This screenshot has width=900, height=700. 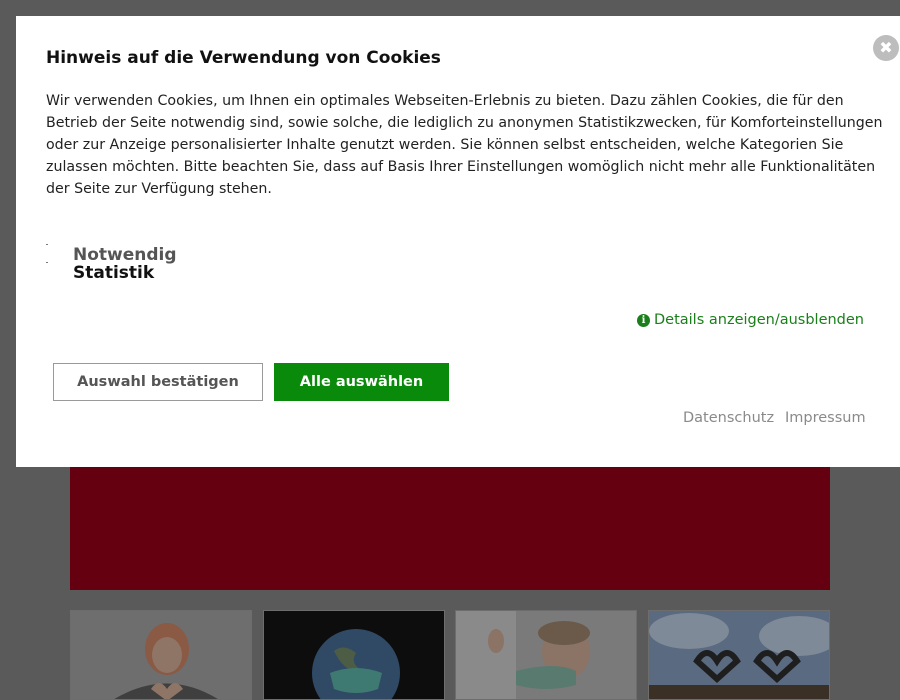 What do you see at coordinates (361, 382) in the screenshot?
I see `select-all-button: Alle auswählen` at bounding box center [361, 382].